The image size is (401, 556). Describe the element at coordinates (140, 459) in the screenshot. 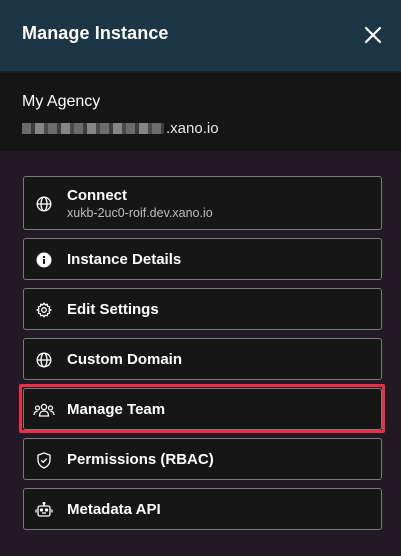

I see `permissions-label: Permissions (RBAC)` at that location.